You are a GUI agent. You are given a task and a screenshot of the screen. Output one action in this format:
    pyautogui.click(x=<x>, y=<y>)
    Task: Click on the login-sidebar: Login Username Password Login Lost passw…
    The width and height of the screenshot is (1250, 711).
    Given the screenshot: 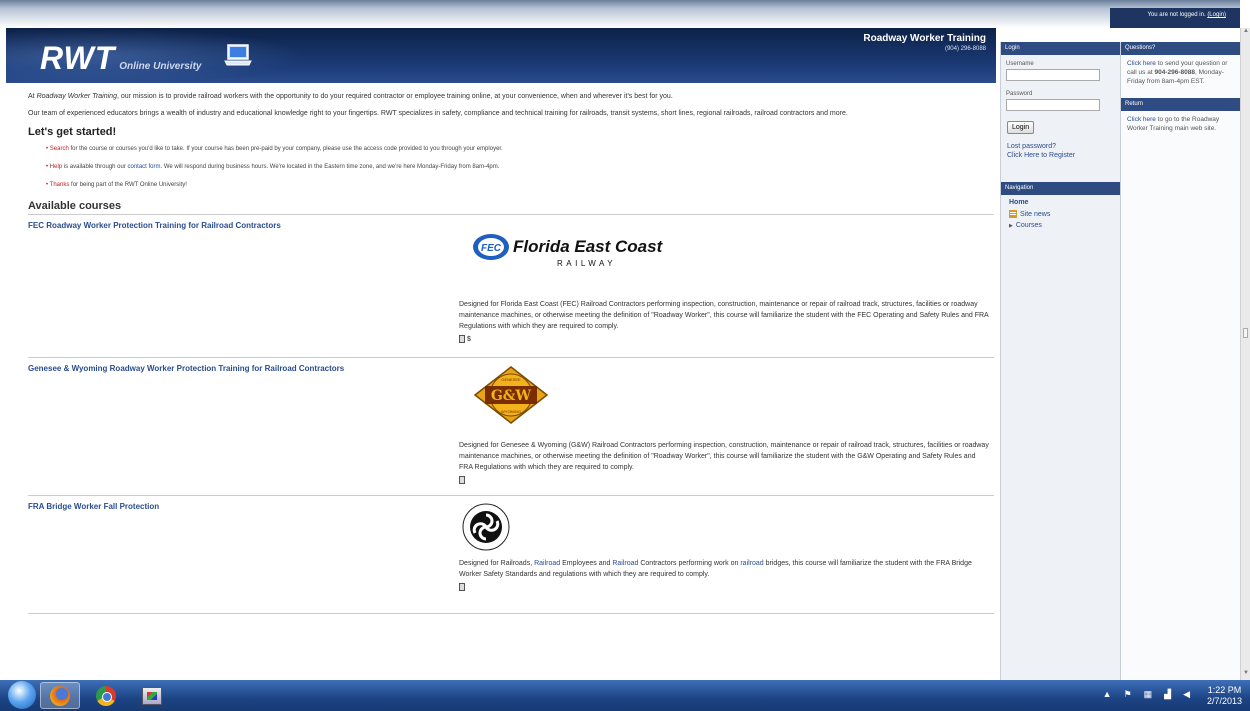 What is the action you would take?
    pyautogui.click(x=1060, y=362)
    